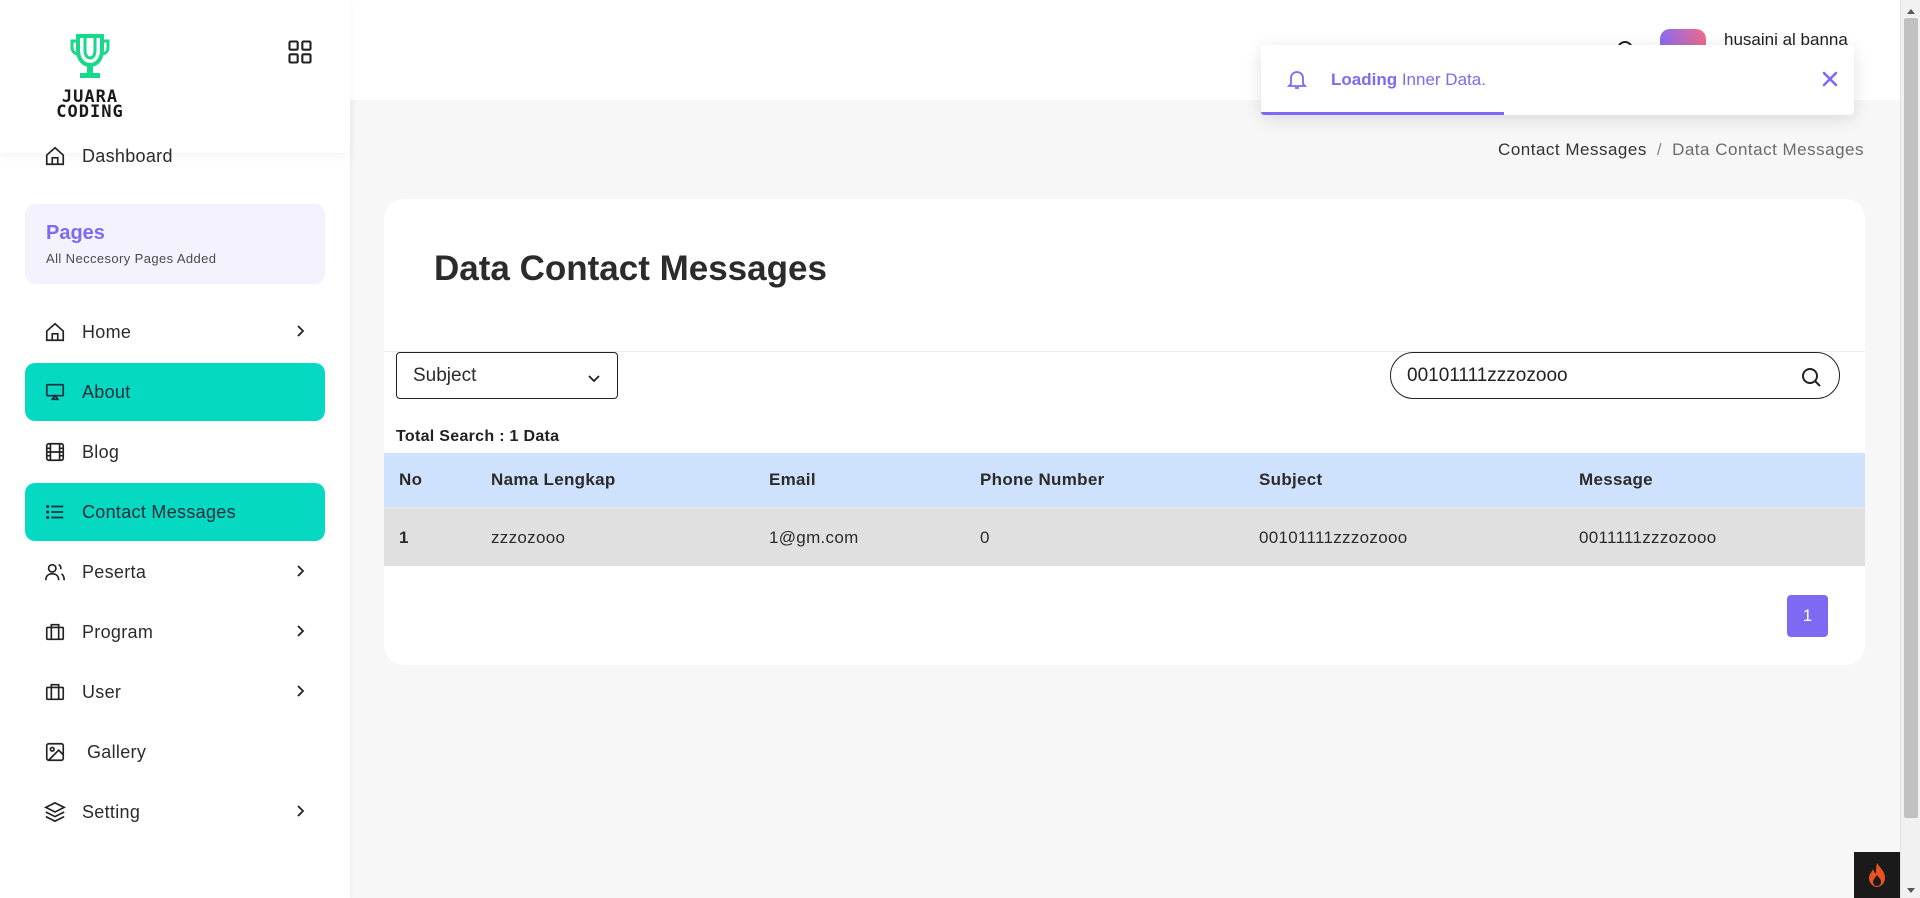 Image resolution: width=1920 pixels, height=898 pixels. What do you see at coordinates (1572, 149) in the screenshot?
I see `breadcrumb-parent-link: Contact Messages` at bounding box center [1572, 149].